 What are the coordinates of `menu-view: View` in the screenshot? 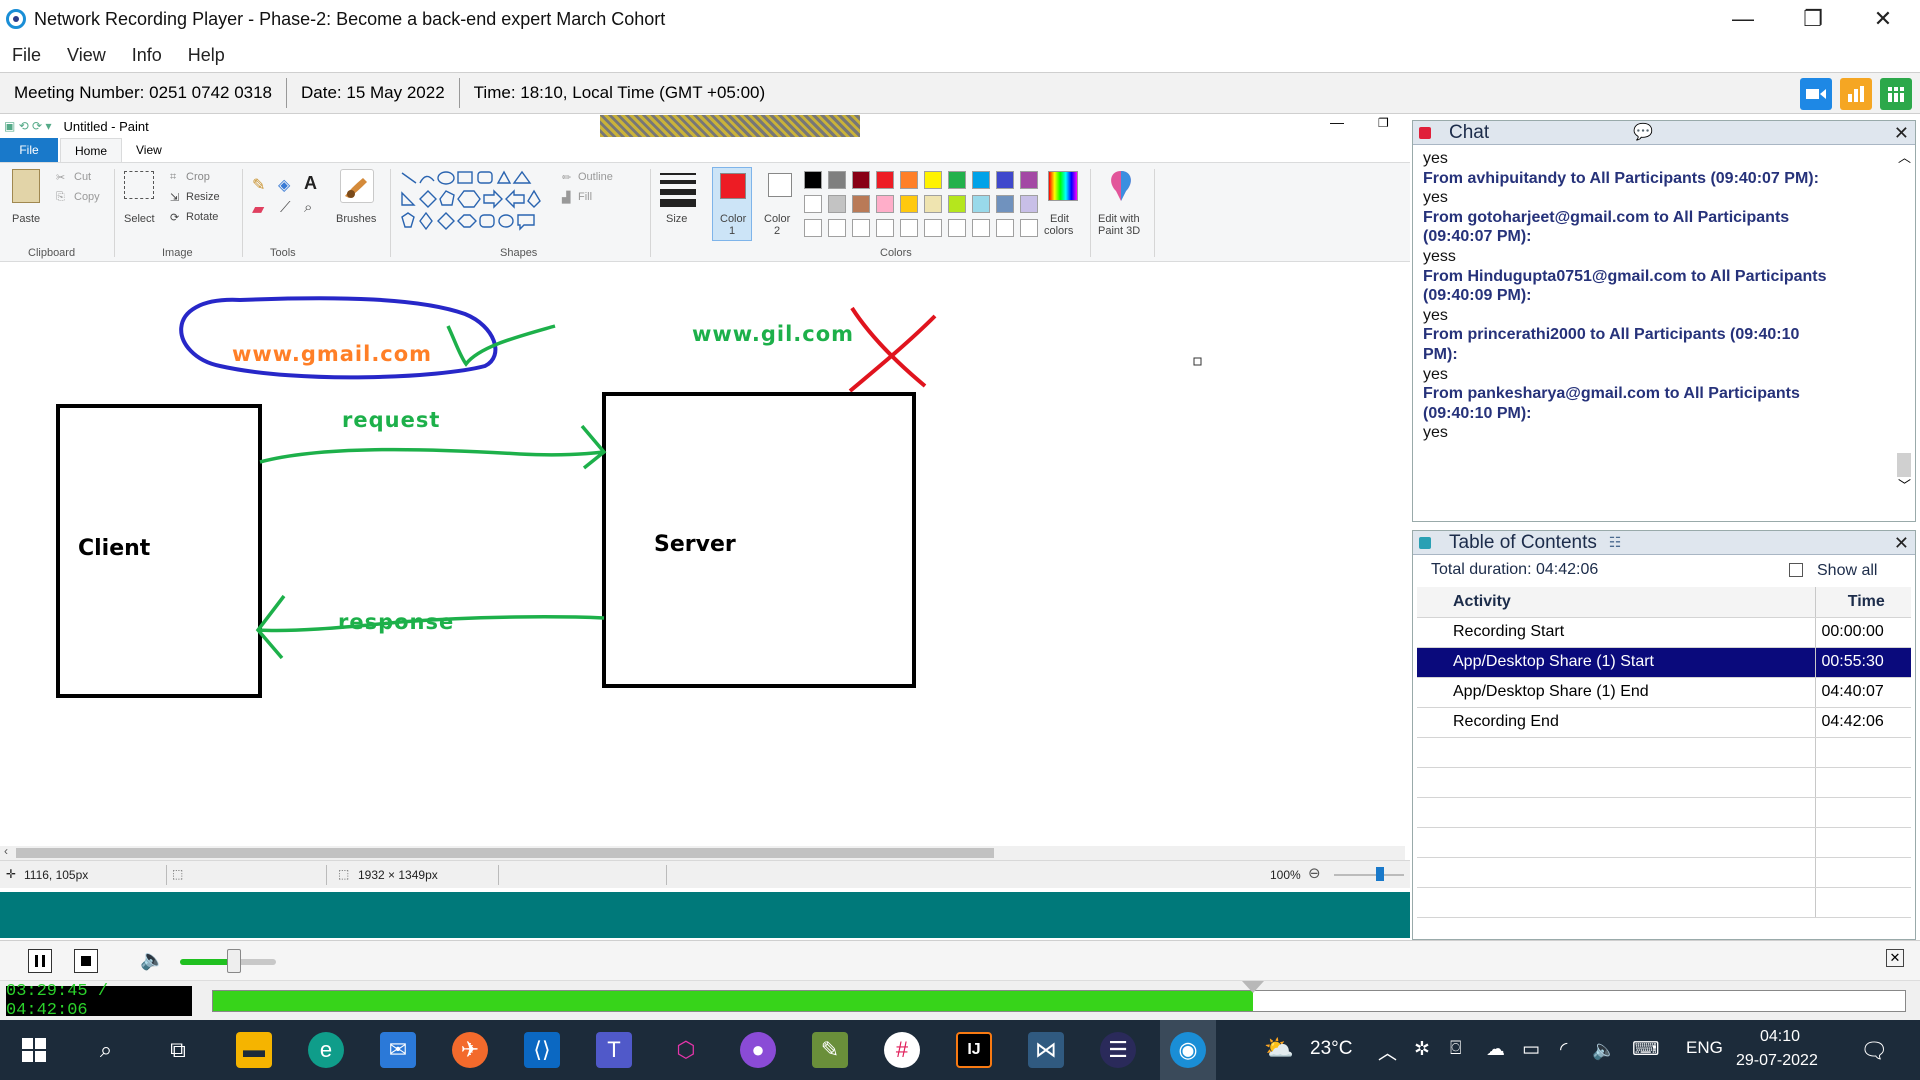 It's located at (86, 55).